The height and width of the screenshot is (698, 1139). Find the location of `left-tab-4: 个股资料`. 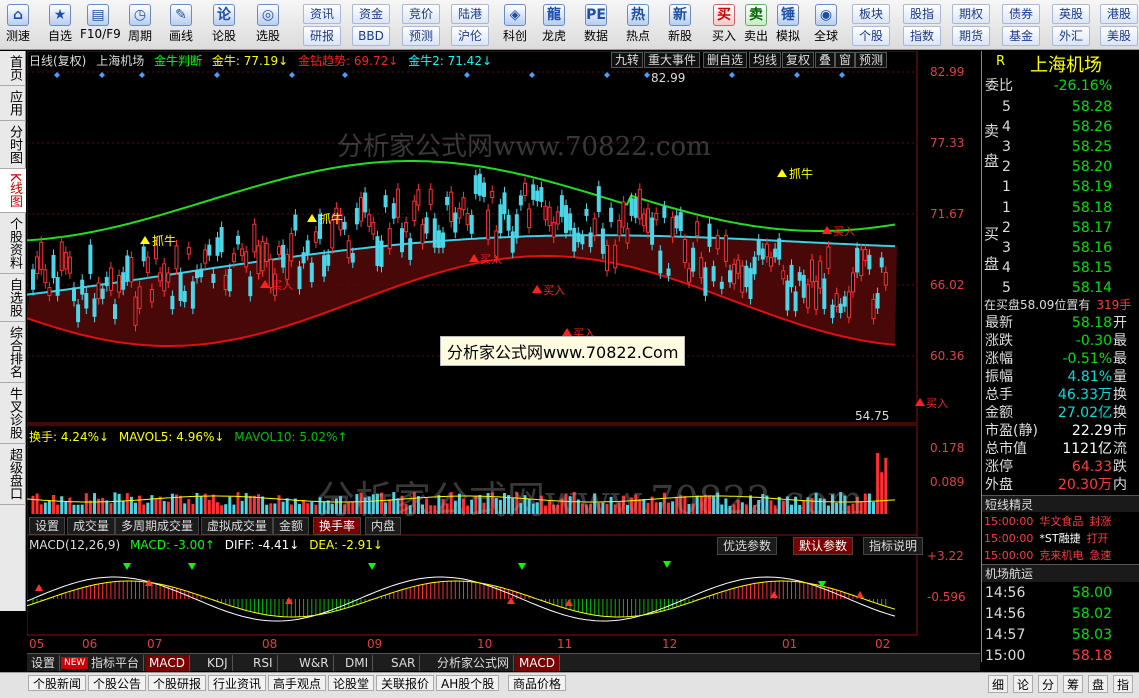

left-tab-4: 个股资料 is located at coordinates (13, 243).